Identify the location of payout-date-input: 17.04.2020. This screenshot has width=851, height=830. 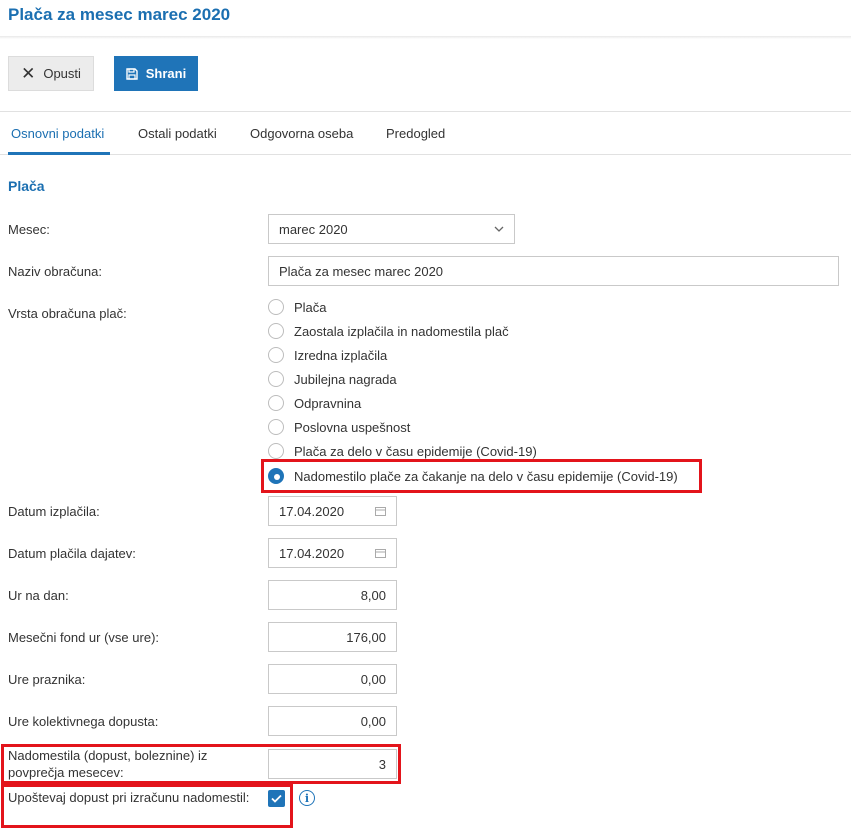
(332, 511).